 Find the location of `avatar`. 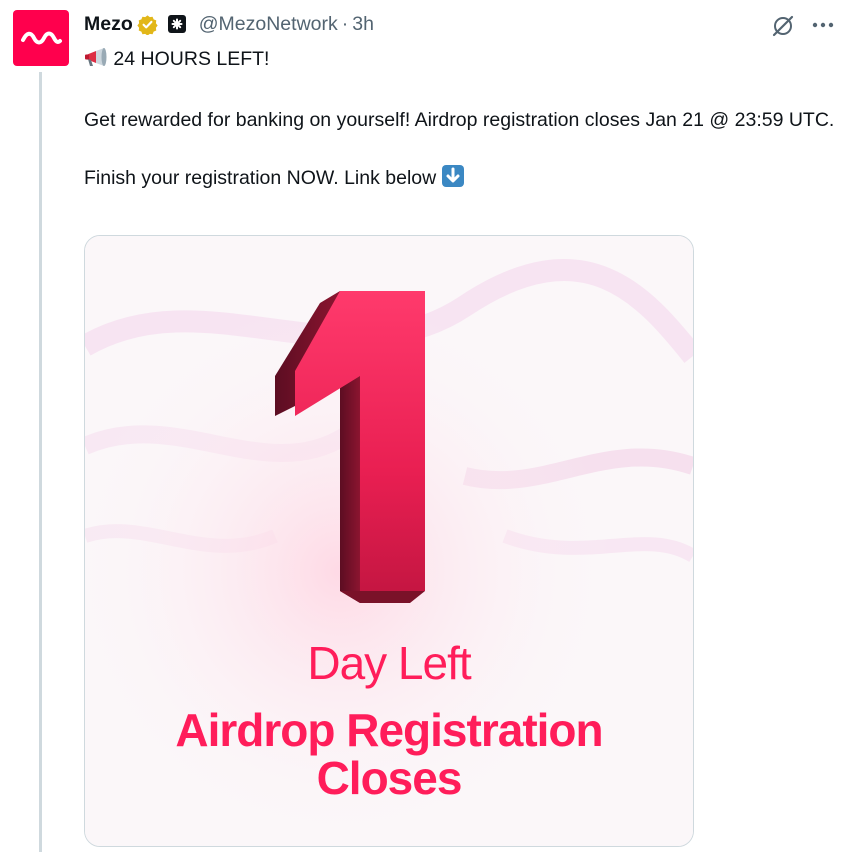

avatar is located at coordinates (41, 38).